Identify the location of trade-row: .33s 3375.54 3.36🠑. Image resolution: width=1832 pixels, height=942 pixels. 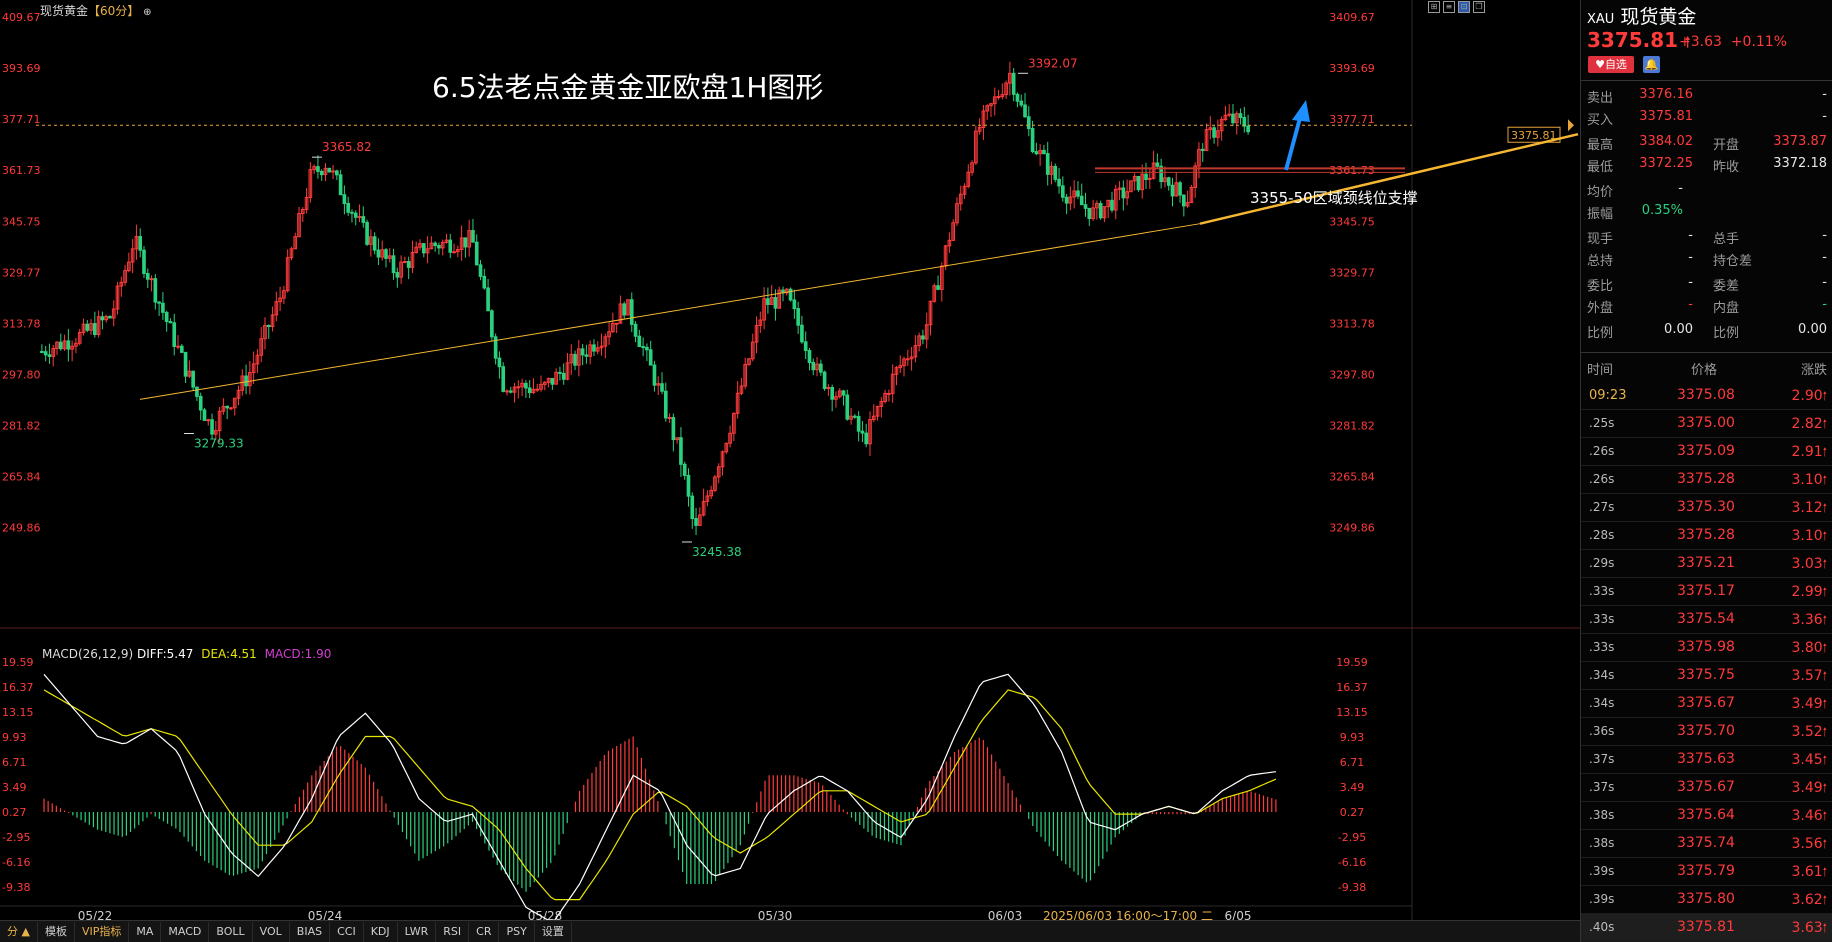
(1706, 620).